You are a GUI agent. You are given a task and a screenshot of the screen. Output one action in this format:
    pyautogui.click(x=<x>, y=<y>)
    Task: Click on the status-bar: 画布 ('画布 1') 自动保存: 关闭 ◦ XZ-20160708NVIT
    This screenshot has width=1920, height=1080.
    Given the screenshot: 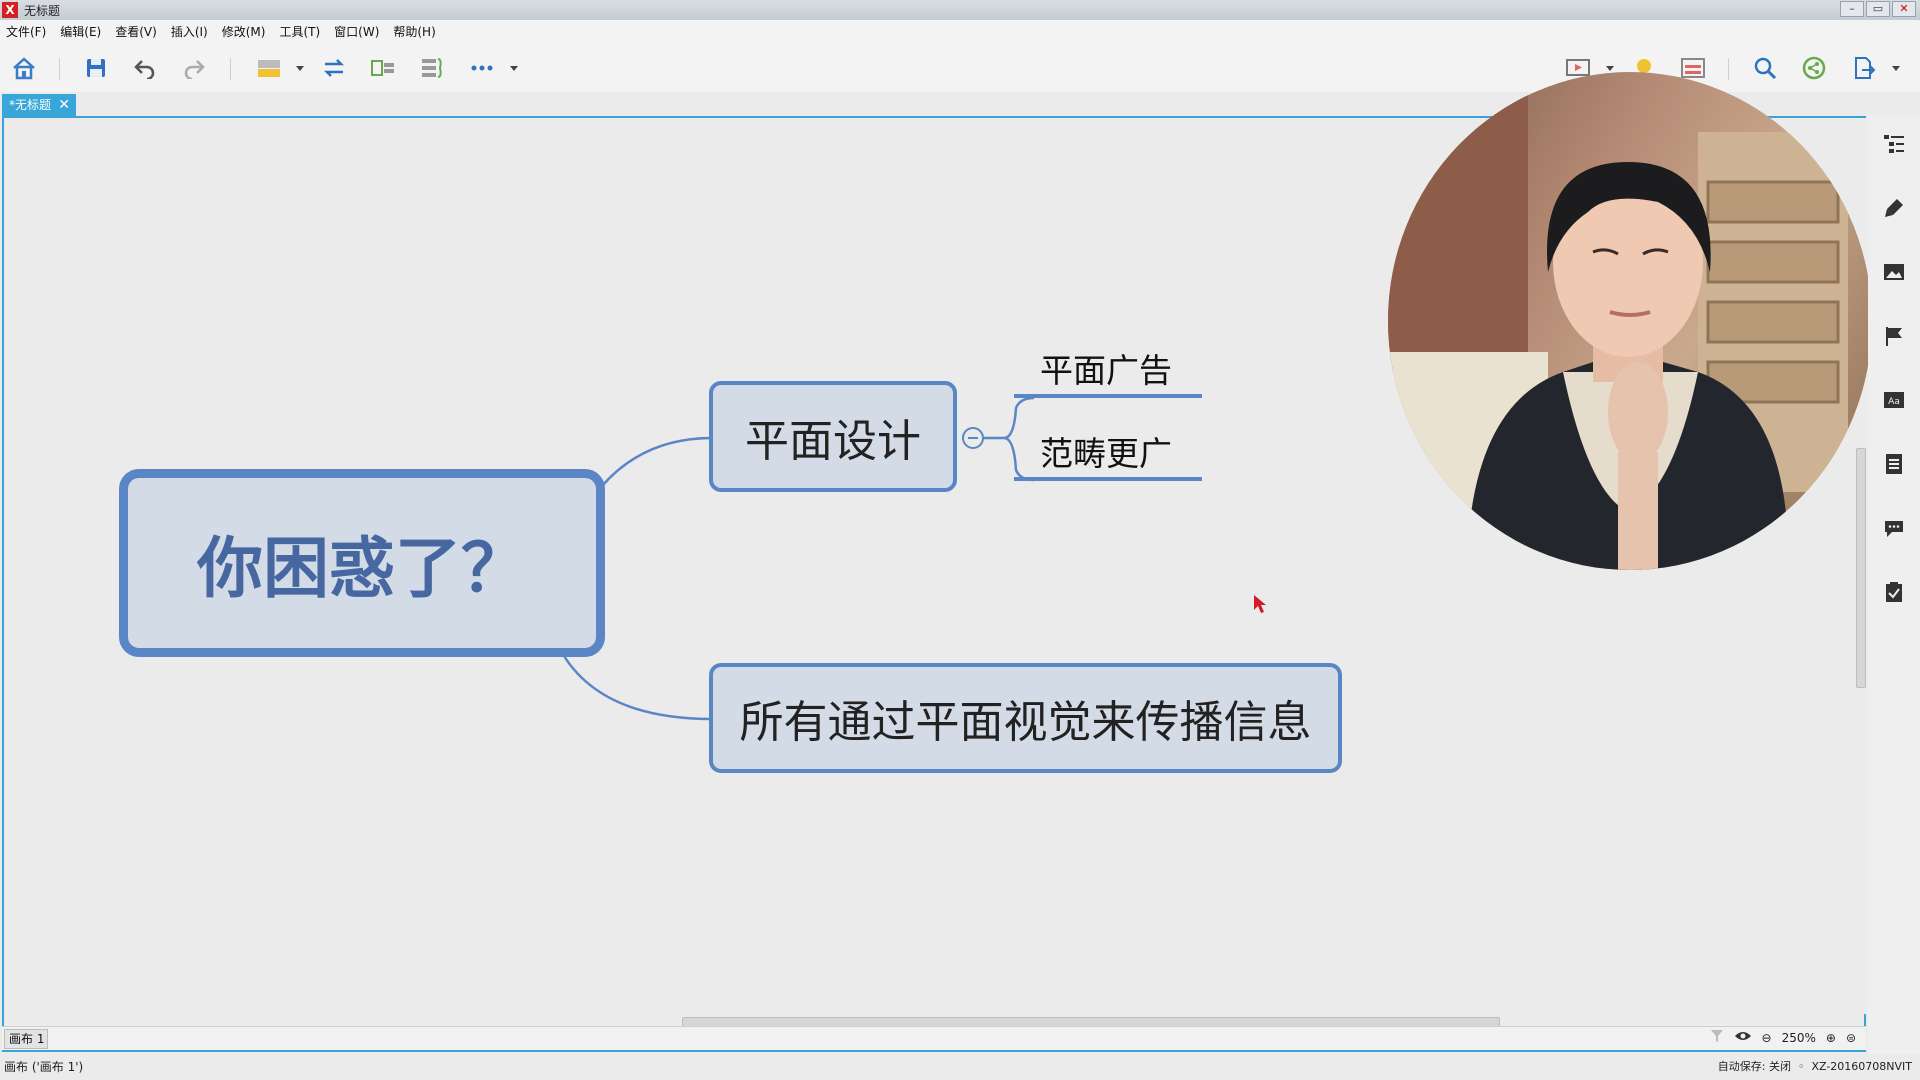 What is the action you would take?
    pyautogui.click(x=960, y=1067)
    